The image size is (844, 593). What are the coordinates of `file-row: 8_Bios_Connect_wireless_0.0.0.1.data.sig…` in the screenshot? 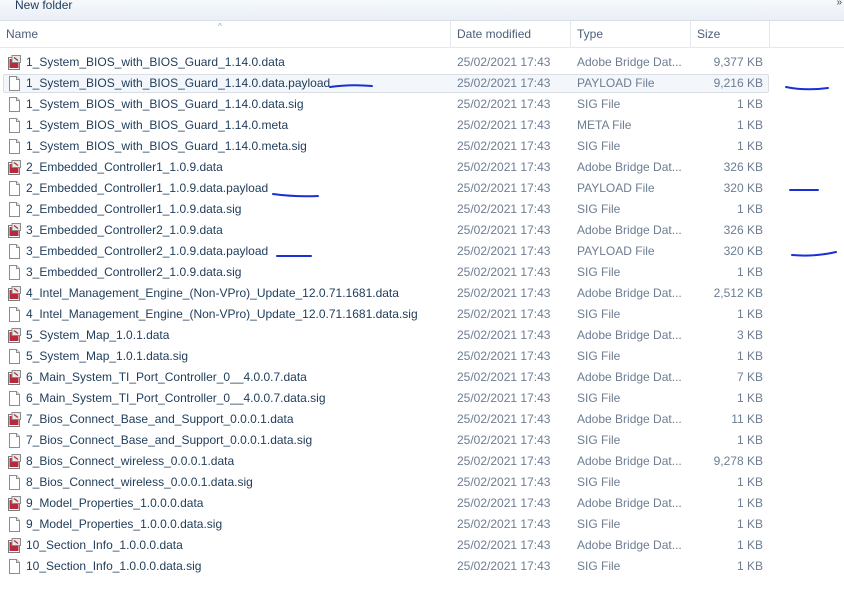 It's located at (422, 482).